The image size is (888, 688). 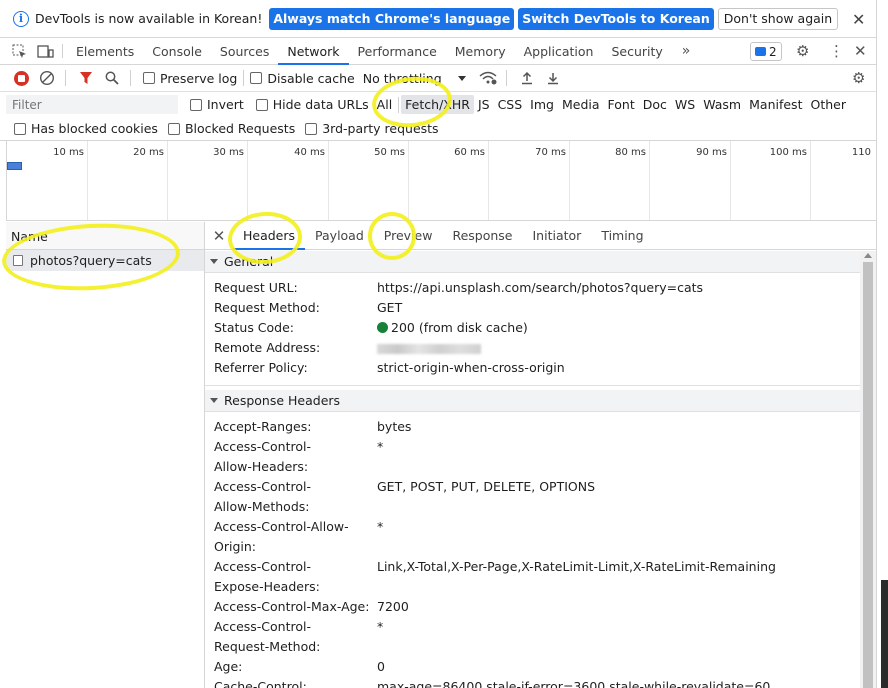 What do you see at coordinates (148, 152) in the screenshot?
I see `timeline-tick: 20 ms` at bounding box center [148, 152].